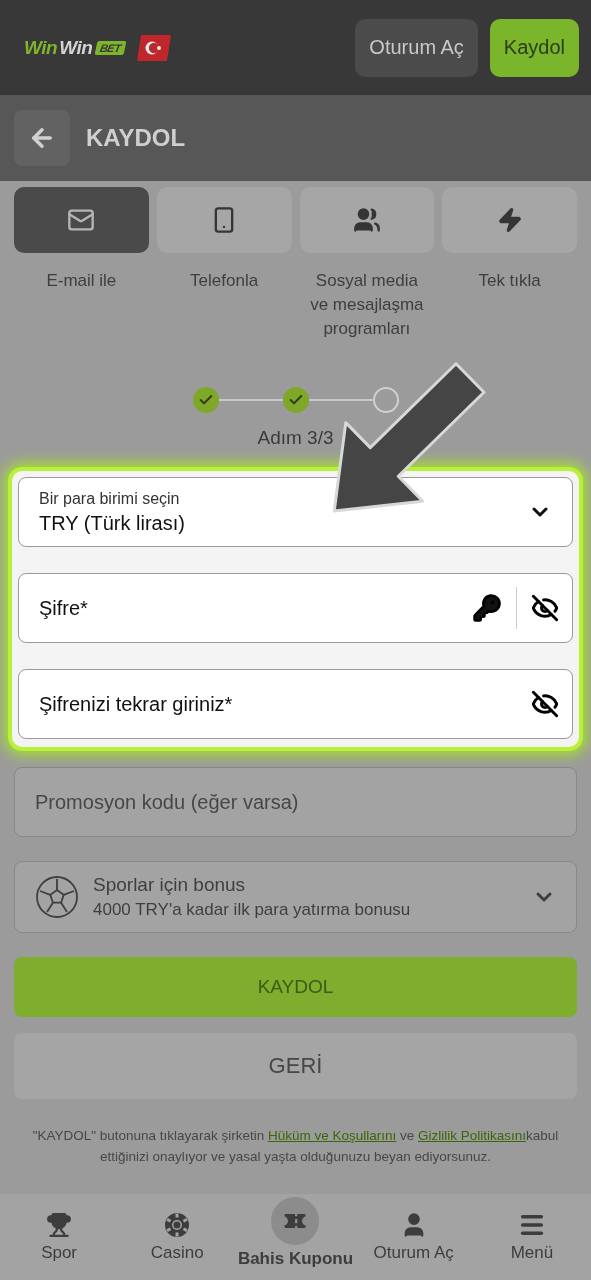  What do you see at coordinates (81, 281) in the screenshot?
I see `method-label: E-mail ile` at bounding box center [81, 281].